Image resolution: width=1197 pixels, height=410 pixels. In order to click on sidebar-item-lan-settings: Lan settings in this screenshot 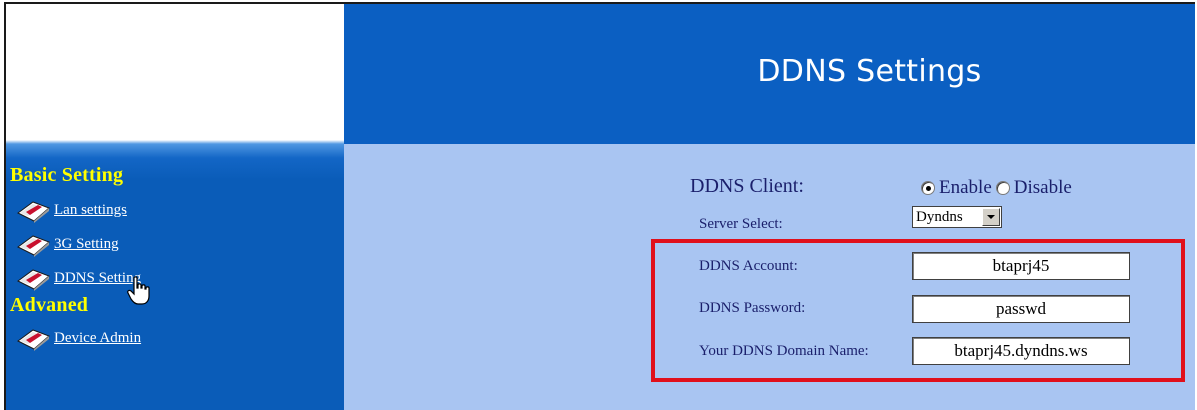, I will do `click(71, 210)`.